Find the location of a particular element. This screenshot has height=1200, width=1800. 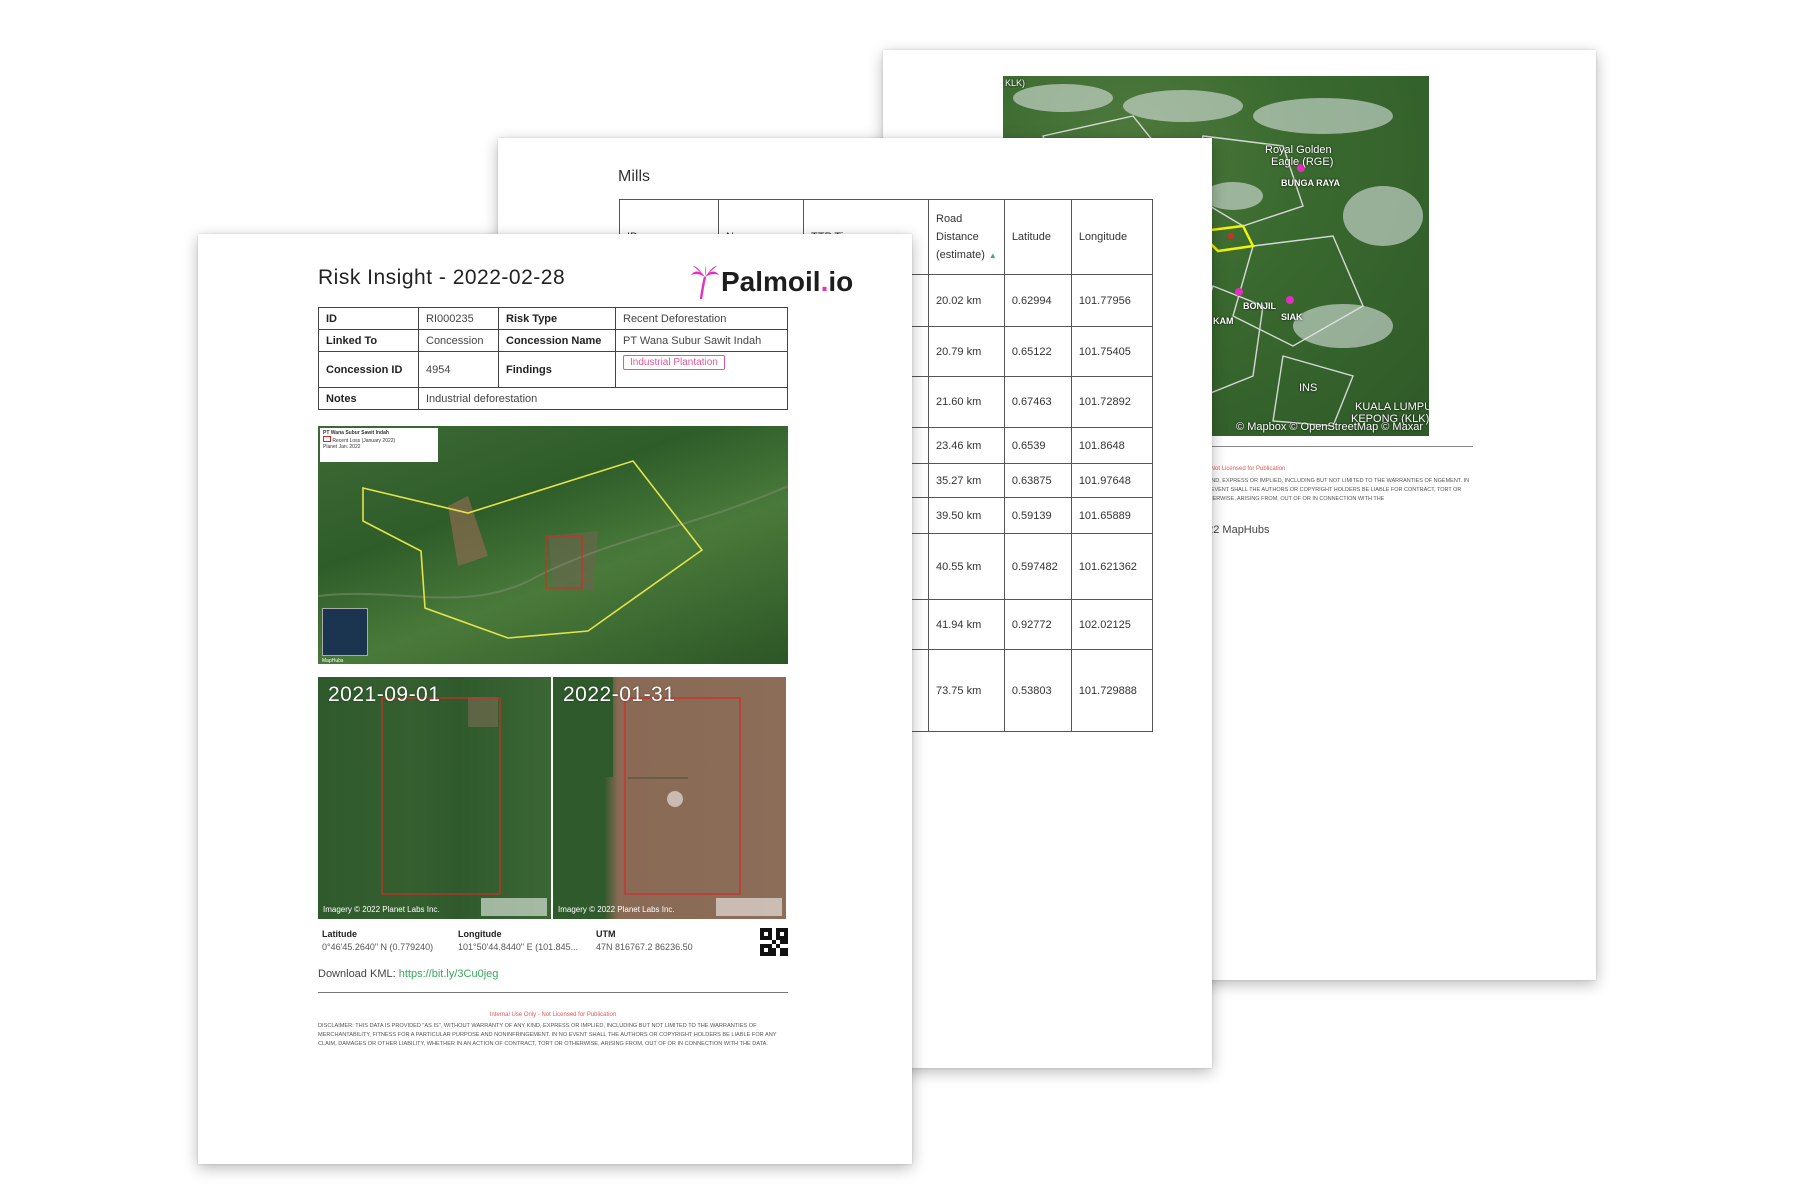

map-label: Royal Golden is located at coordinates (1298, 150).